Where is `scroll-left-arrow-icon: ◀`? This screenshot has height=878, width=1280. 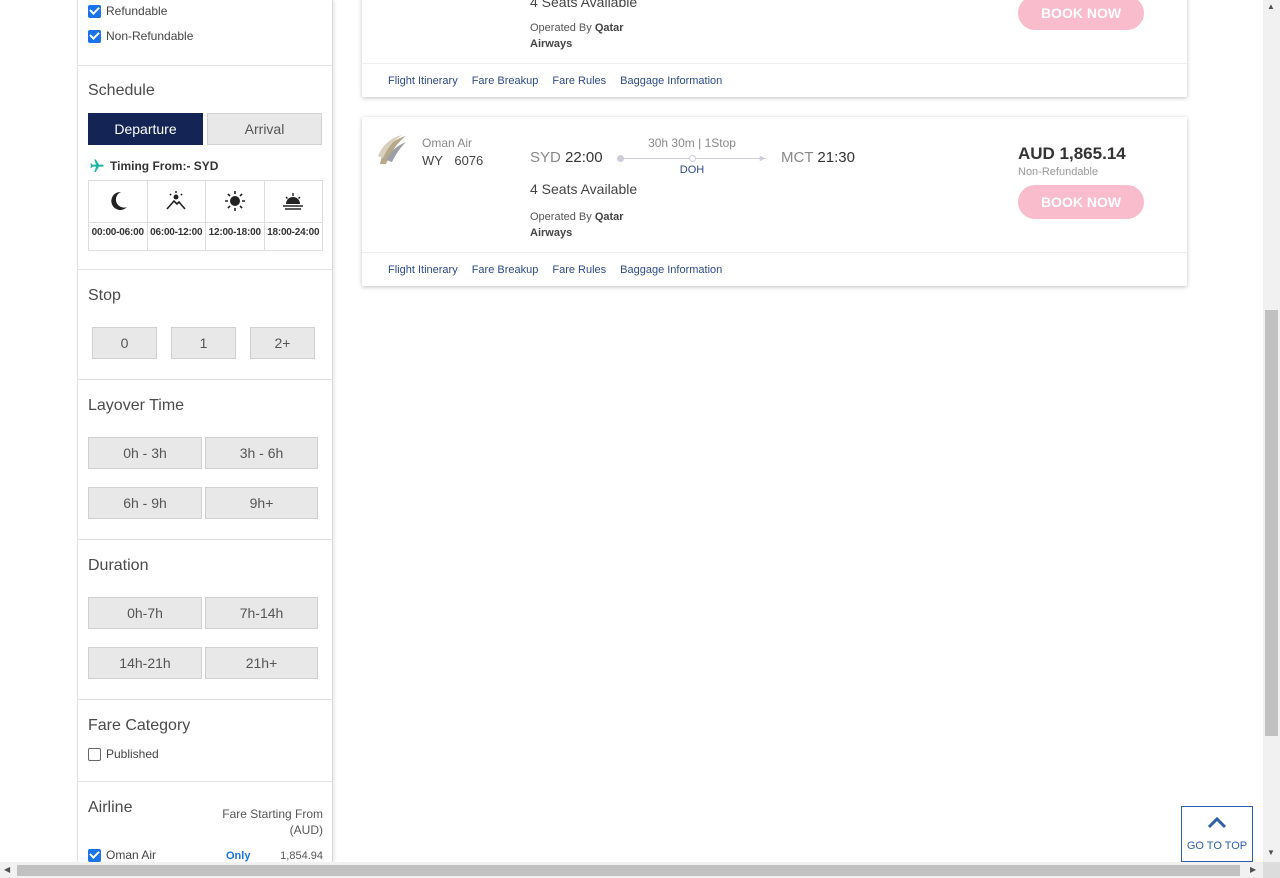
scroll-left-arrow-icon: ◀ is located at coordinates (7, 869).